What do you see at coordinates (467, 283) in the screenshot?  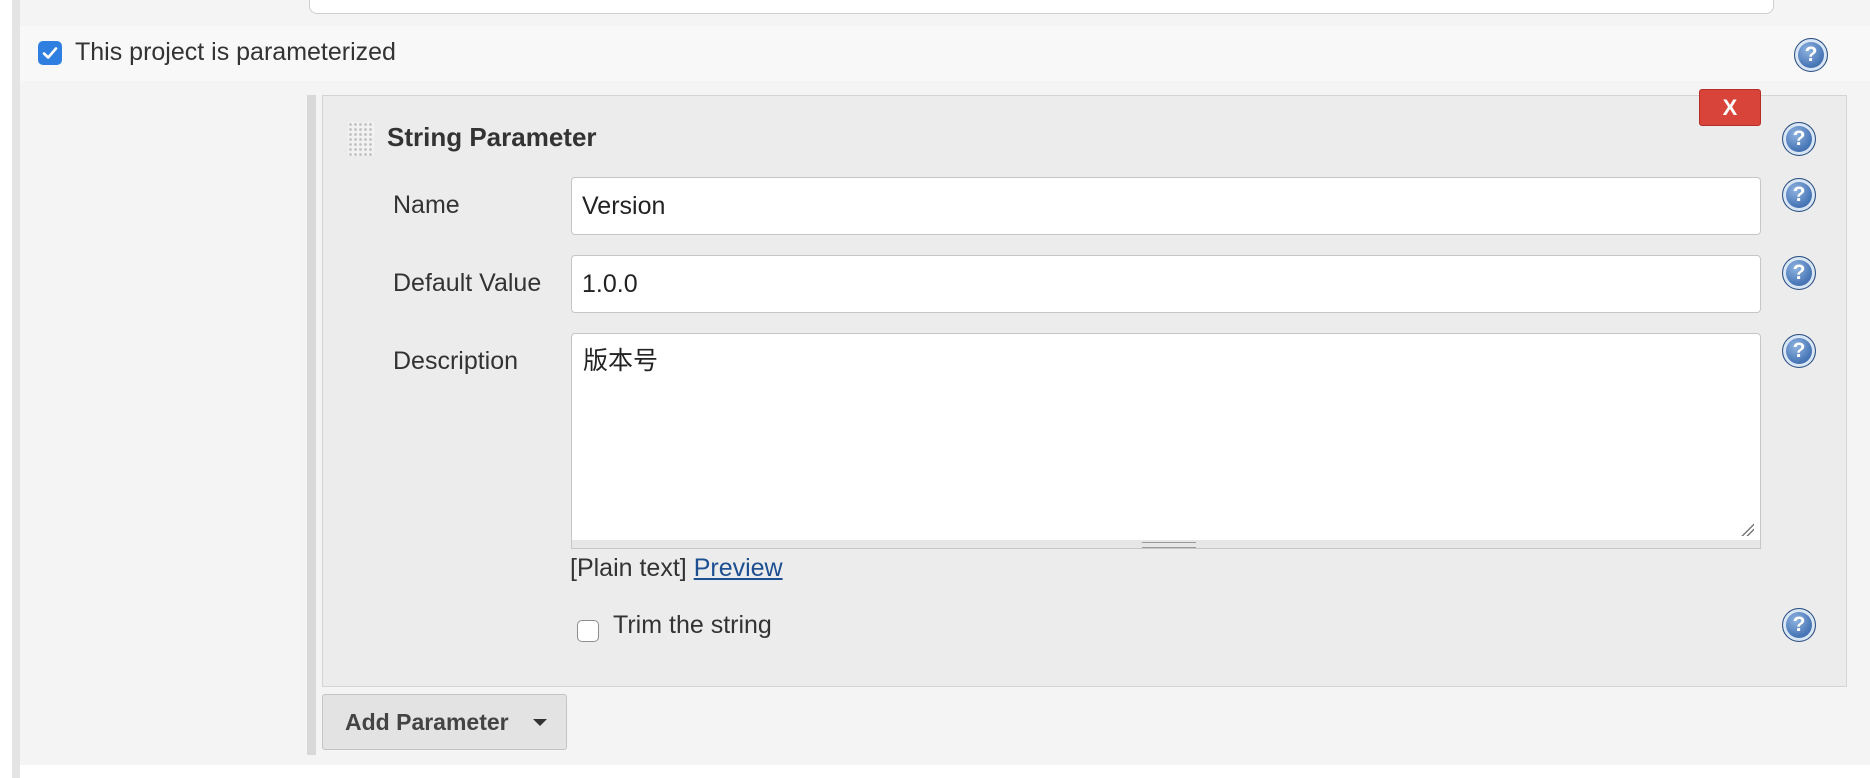 I see `default-value-label: Default Value` at bounding box center [467, 283].